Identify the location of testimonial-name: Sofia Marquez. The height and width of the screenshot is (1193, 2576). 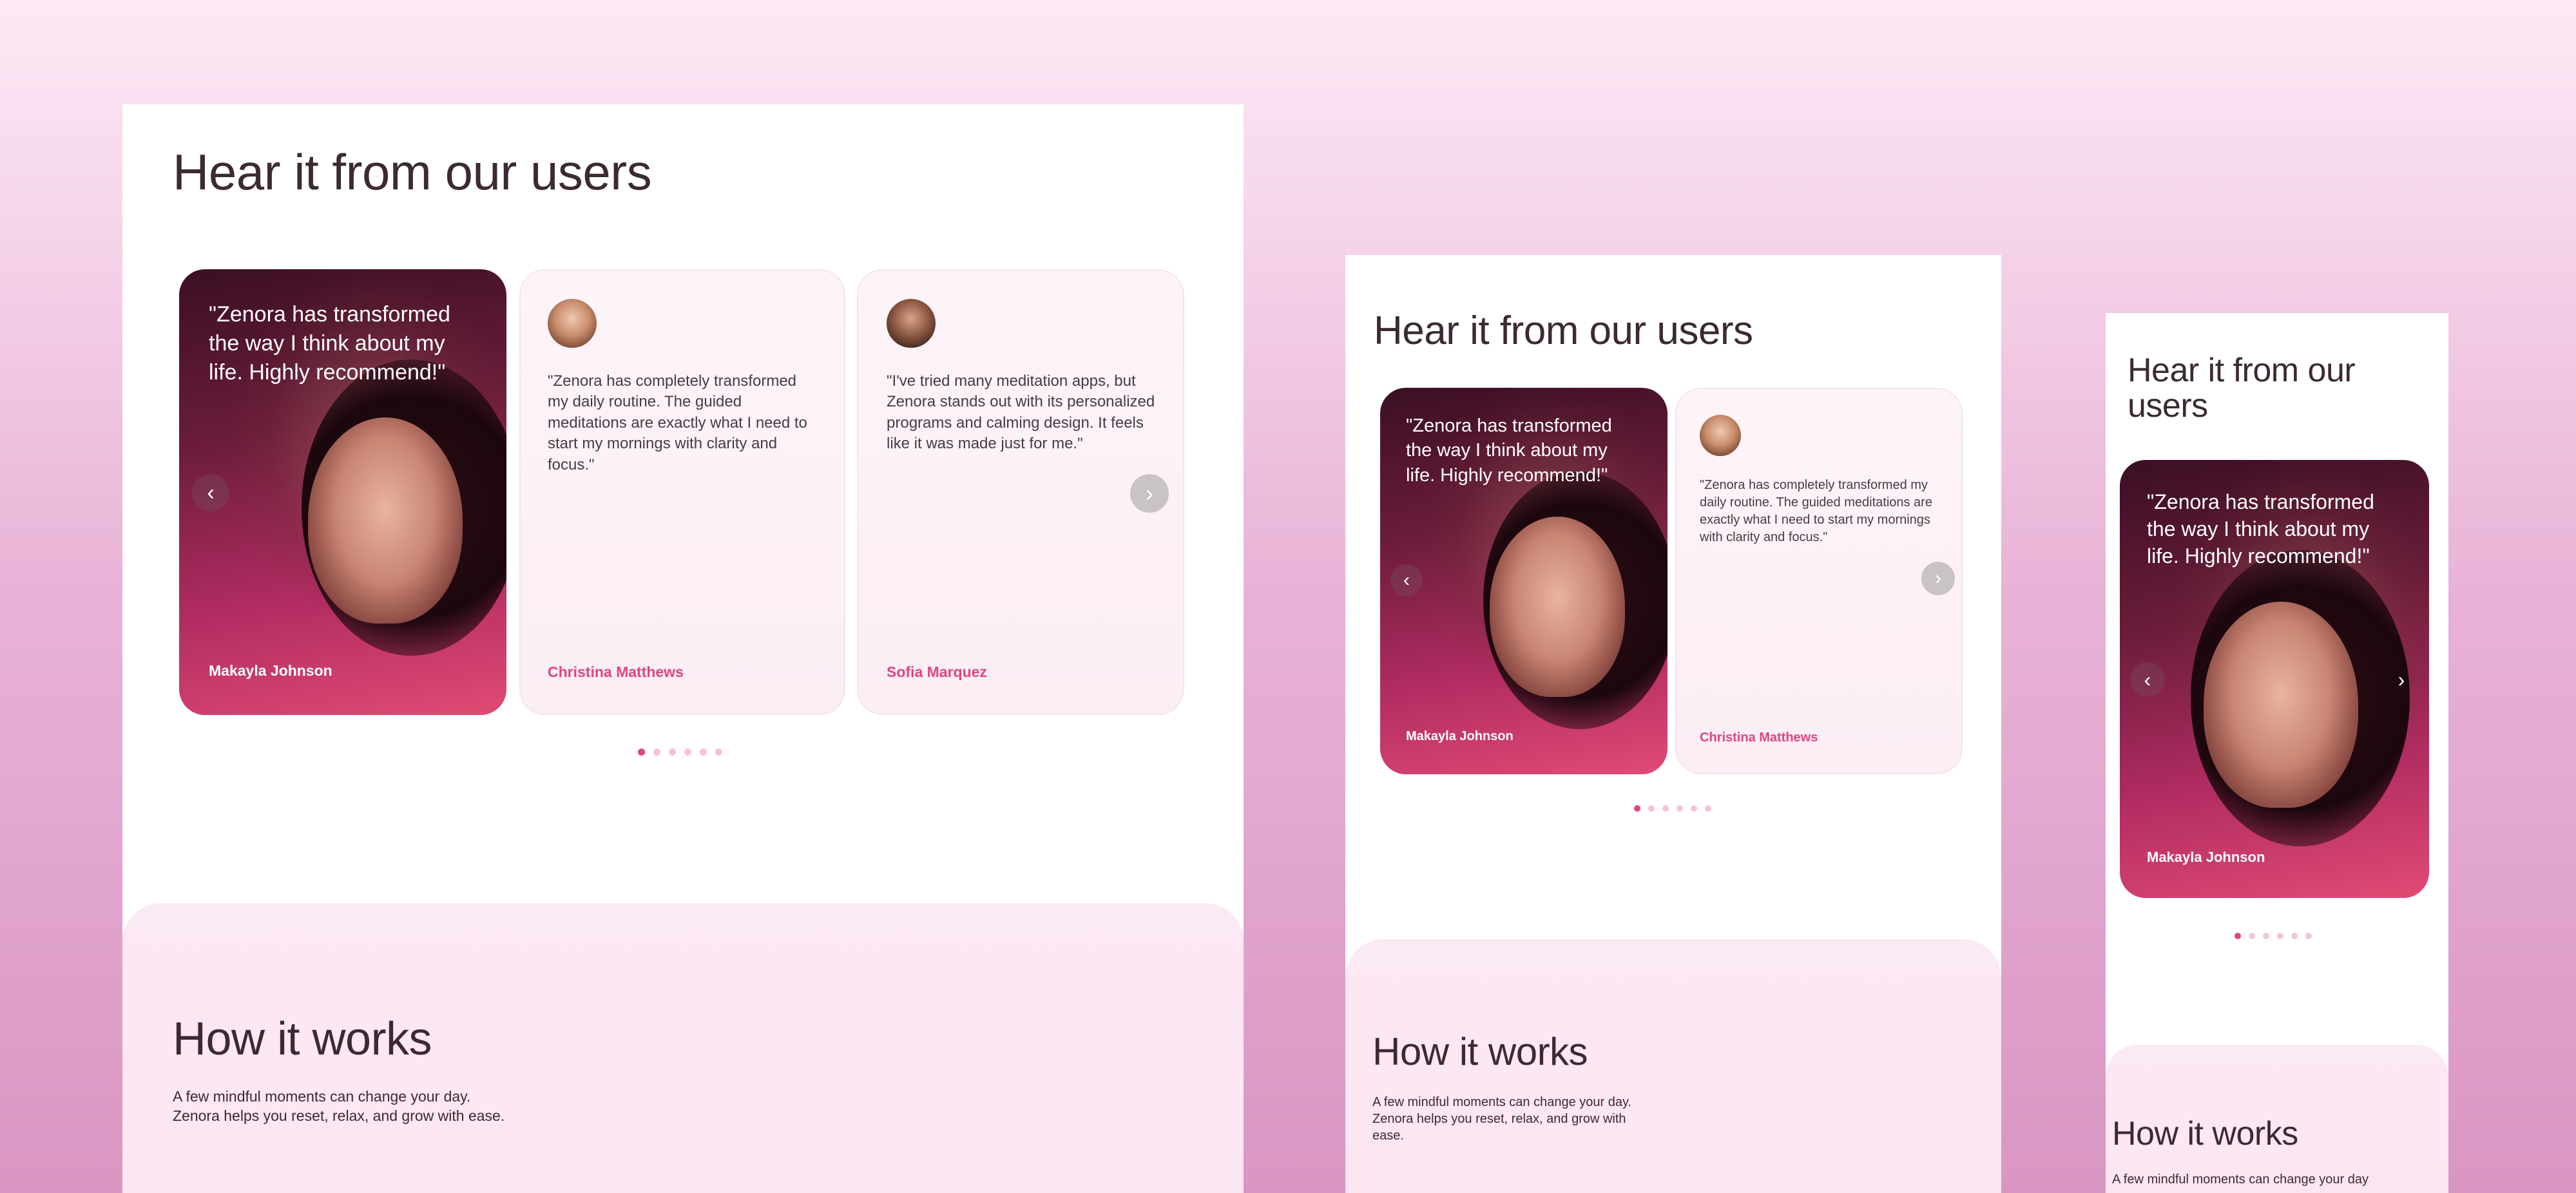
(937, 672).